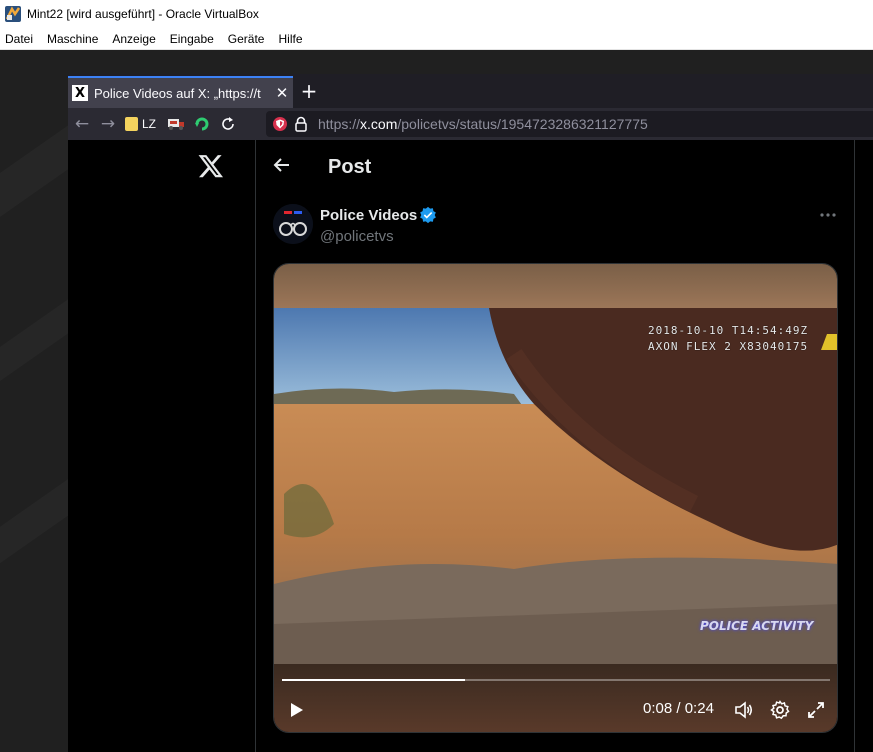 The height and width of the screenshot is (752, 873). Describe the element at coordinates (296, 710) in the screenshot. I see `play-icon` at that location.